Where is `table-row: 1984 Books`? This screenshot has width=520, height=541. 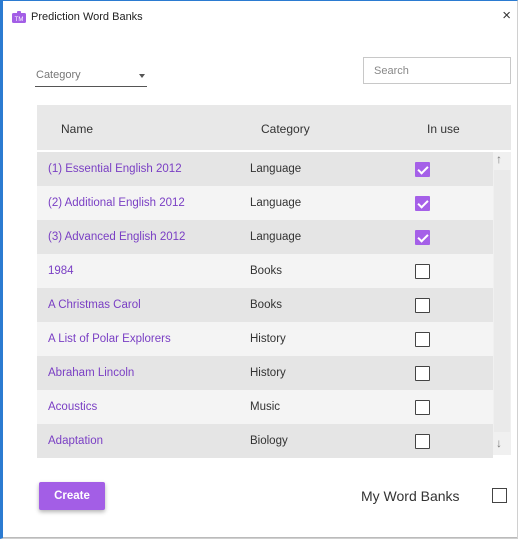 table-row: 1984 Books is located at coordinates (265, 271).